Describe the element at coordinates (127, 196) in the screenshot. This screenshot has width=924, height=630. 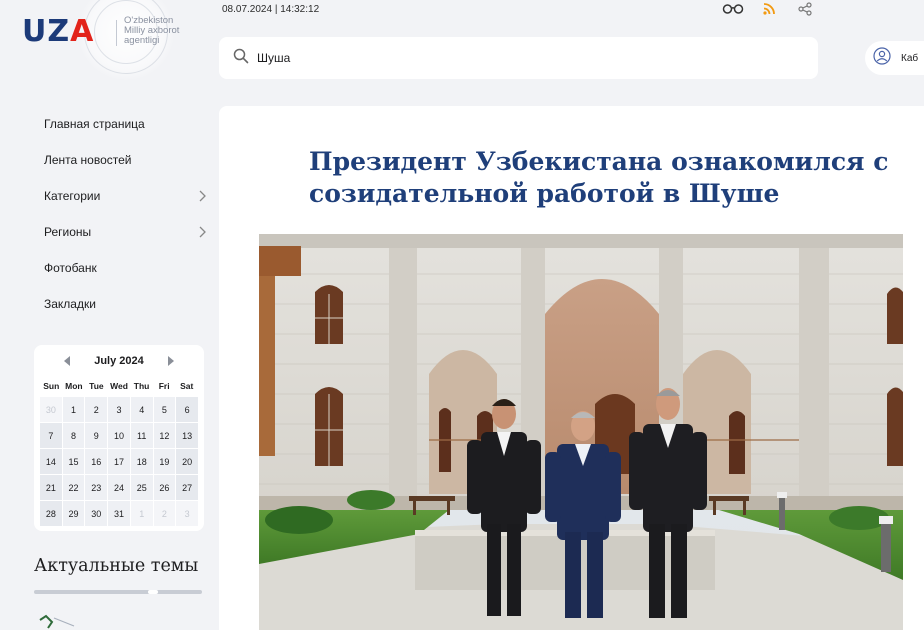
I see `sidebar-item-categories: Категории` at that location.